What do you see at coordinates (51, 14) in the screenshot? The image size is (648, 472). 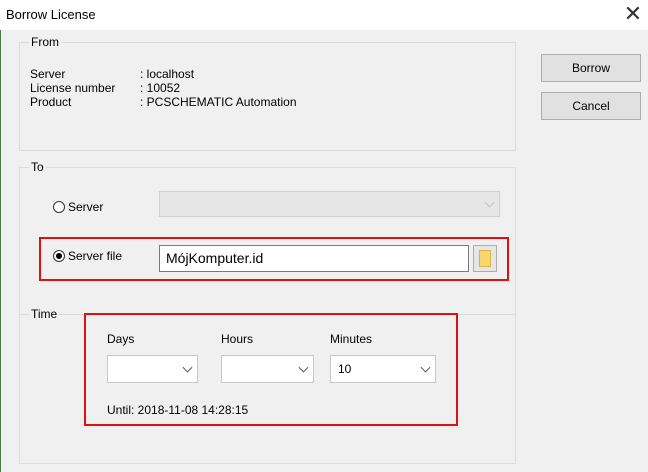 I see `window-title: Borrow License` at bounding box center [51, 14].